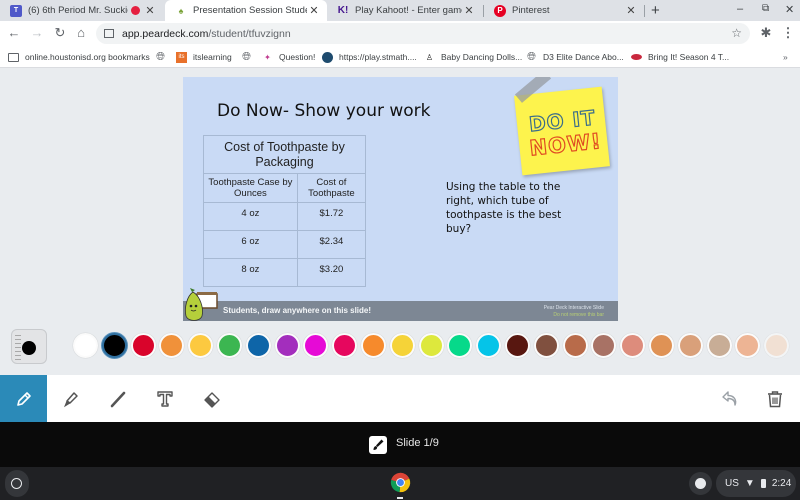 Image resolution: width=800 pixels, height=500 pixels. I want to click on column-header: Toothpaste Case by Ounces, so click(250, 188).